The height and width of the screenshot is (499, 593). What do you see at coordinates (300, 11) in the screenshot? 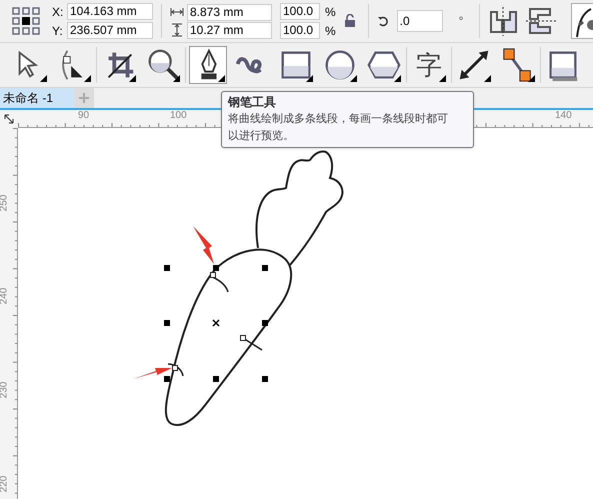
I see `scale-x-field: 100.0` at bounding box center [300, 11].